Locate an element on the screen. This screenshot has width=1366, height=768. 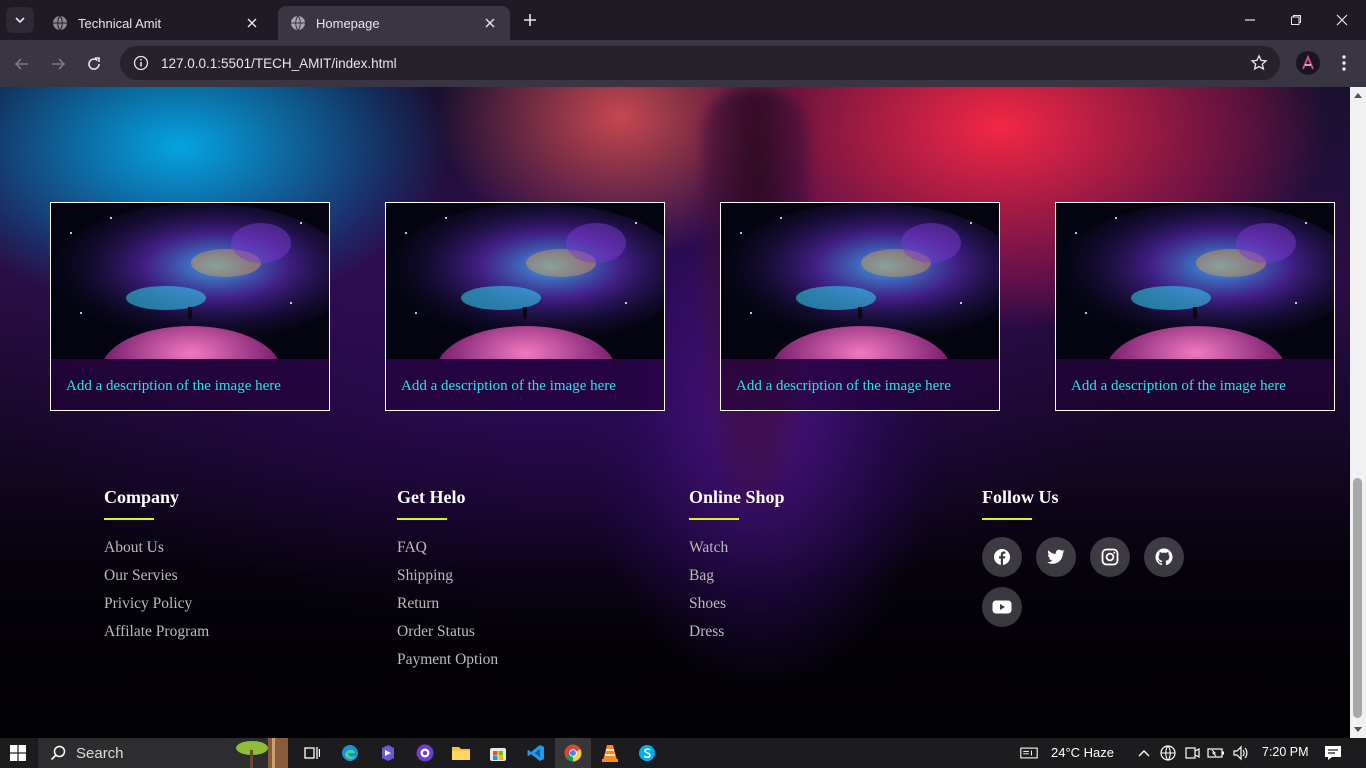
windows-start-icon is located at coordinates (18, 753).